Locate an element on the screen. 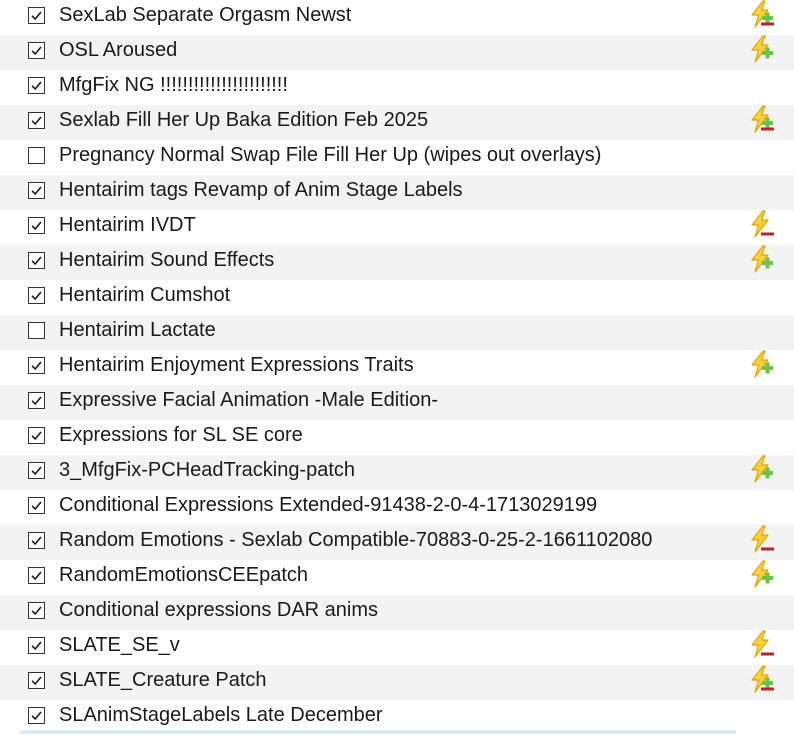 This screenshot has width=794, height=735. mod-name: OSL Aroused is located at coordinates (118, 50).